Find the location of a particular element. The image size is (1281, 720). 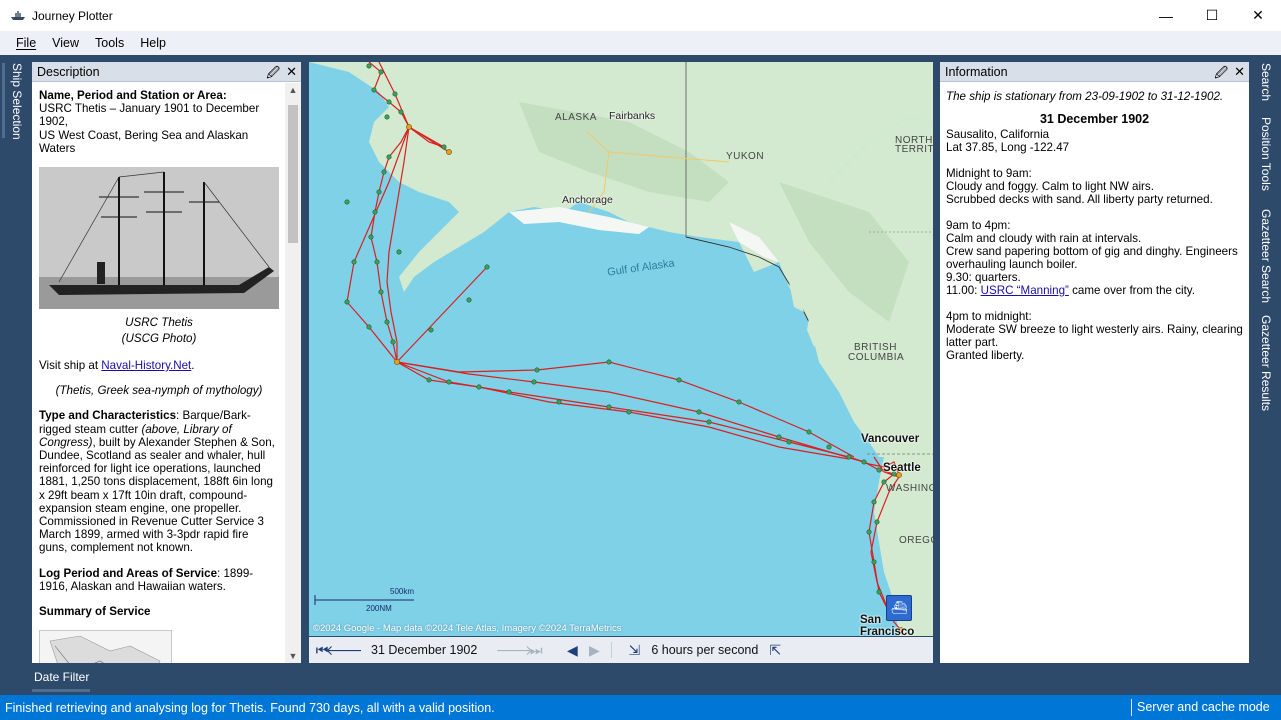

date-filter-marker is located at coordinates (61, 690).